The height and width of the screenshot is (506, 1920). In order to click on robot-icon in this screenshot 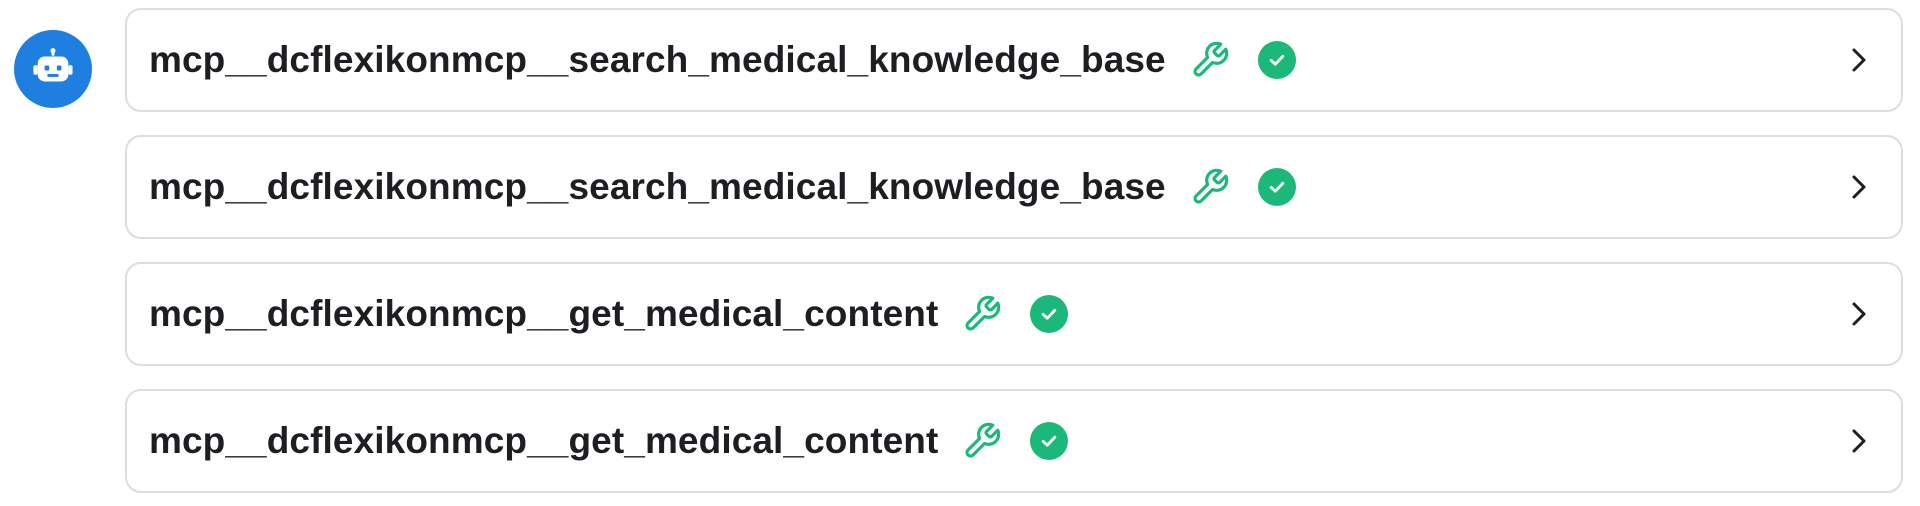, I will do `click(53, 69)`.